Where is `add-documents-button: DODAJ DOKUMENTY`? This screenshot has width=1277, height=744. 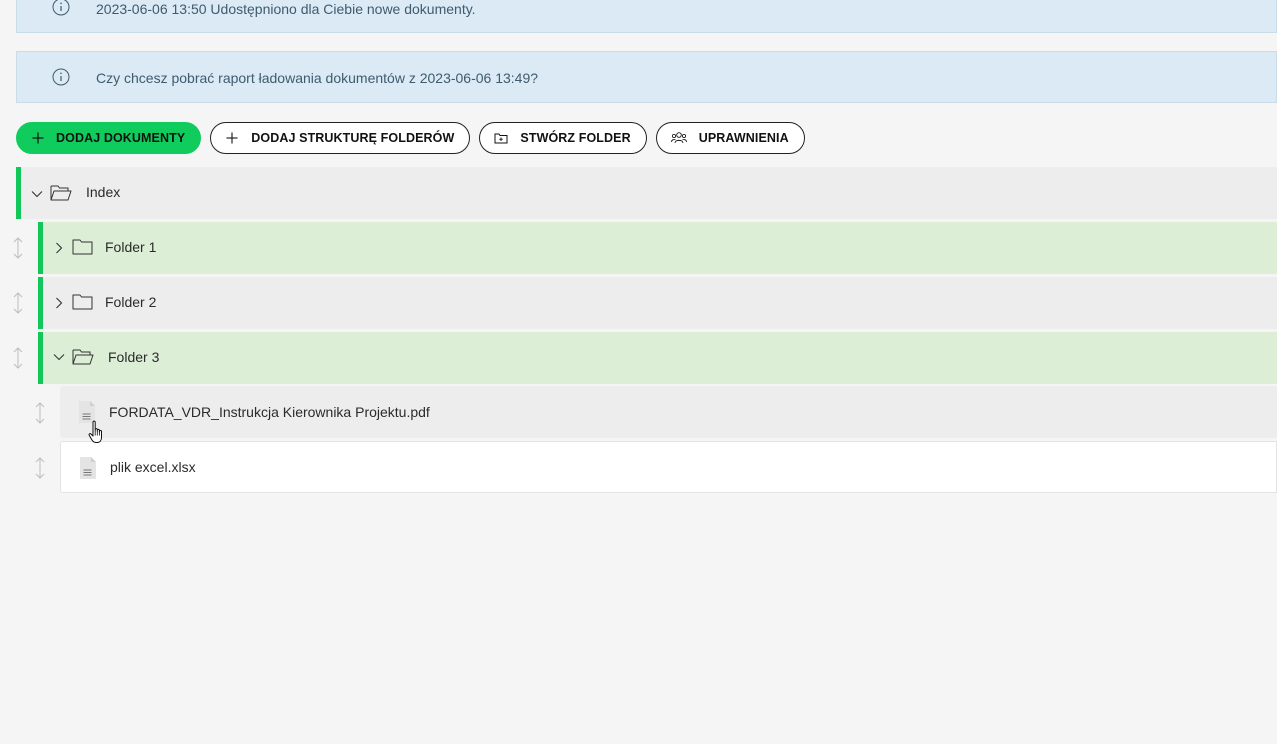 add-documents-button: DODAJ DOKUMENTY is located at coordinates (109, 138).